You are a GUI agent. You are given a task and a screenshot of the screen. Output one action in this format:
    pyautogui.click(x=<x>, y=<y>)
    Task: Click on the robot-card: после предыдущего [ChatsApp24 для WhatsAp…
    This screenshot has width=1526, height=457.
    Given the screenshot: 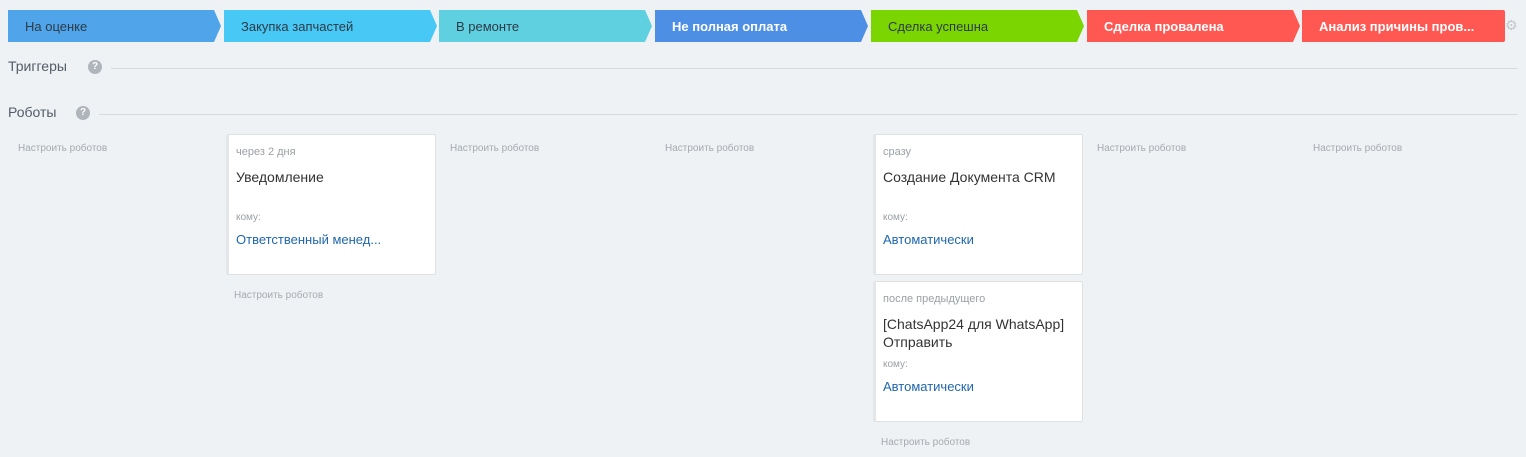 What is the action you would take?
    pyautogui.click(x=978, y=351)
    